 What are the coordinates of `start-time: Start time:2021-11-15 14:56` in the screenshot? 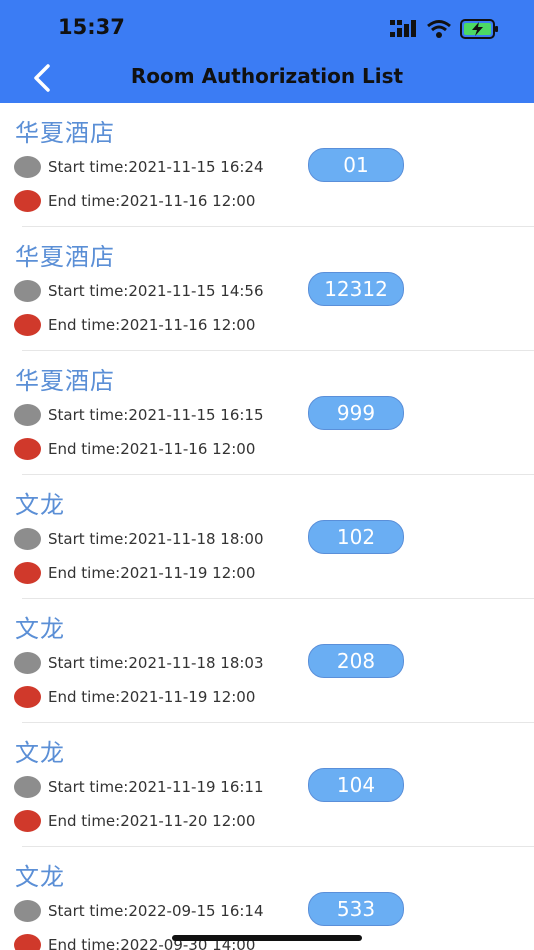 It's located at (156, 291).